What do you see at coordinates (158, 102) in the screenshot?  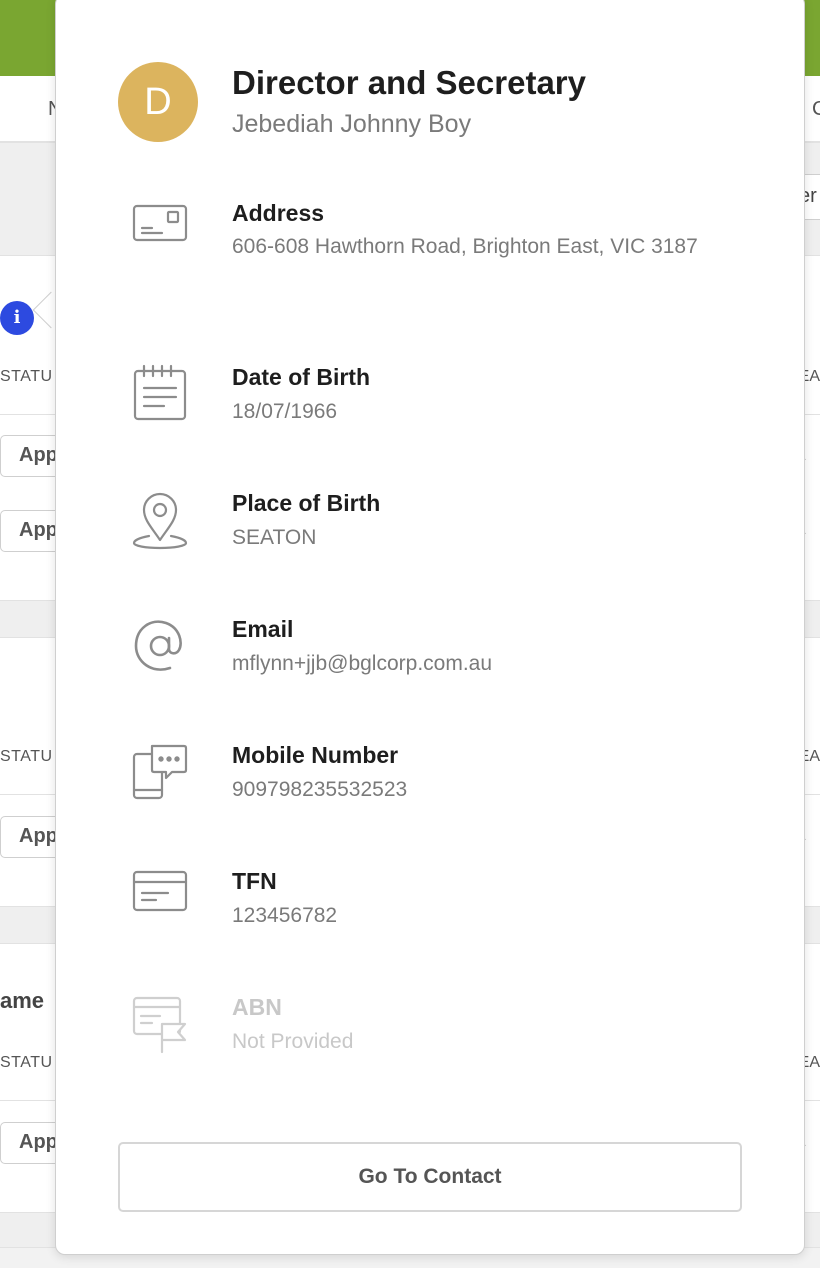 I see `avatar: D` at bounding box center [158, 102].